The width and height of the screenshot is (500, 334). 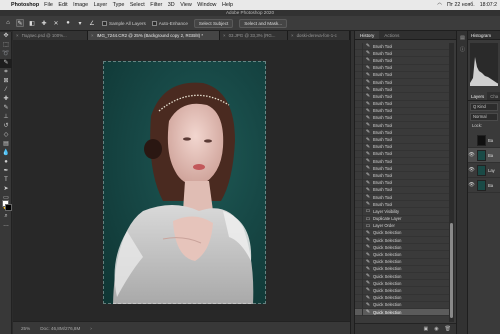 I want to click on menu-select: Select, so click(x=137, y=5).